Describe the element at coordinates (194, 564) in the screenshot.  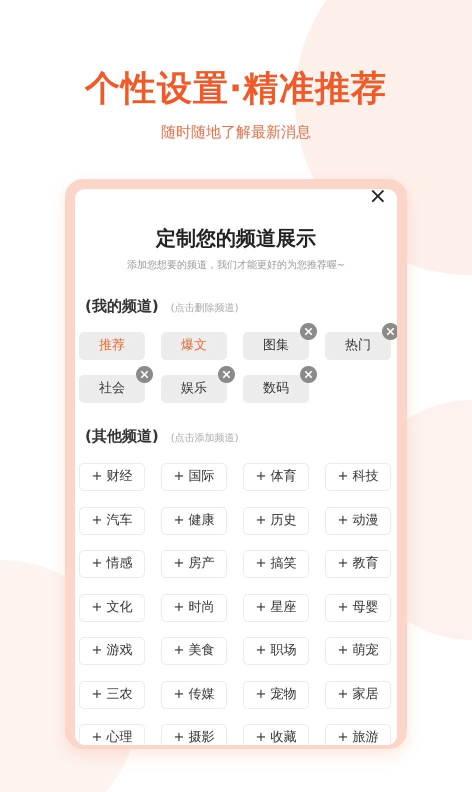
I see `channel-chip: + 房产` at that location.